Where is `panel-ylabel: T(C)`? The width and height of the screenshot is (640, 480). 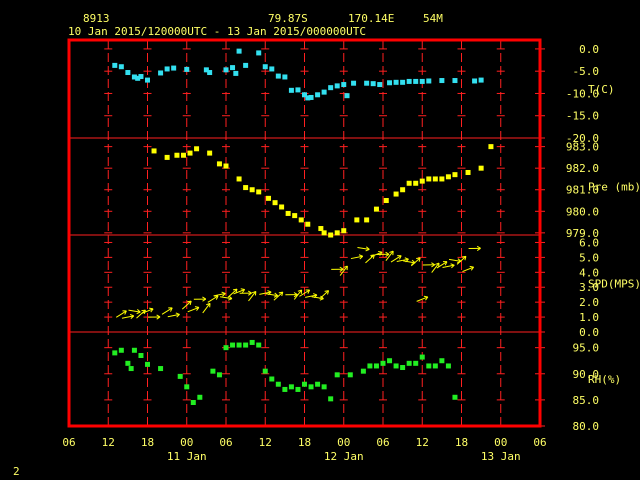
panel-ylabel: T(C) is located at coordinates (601, 89).